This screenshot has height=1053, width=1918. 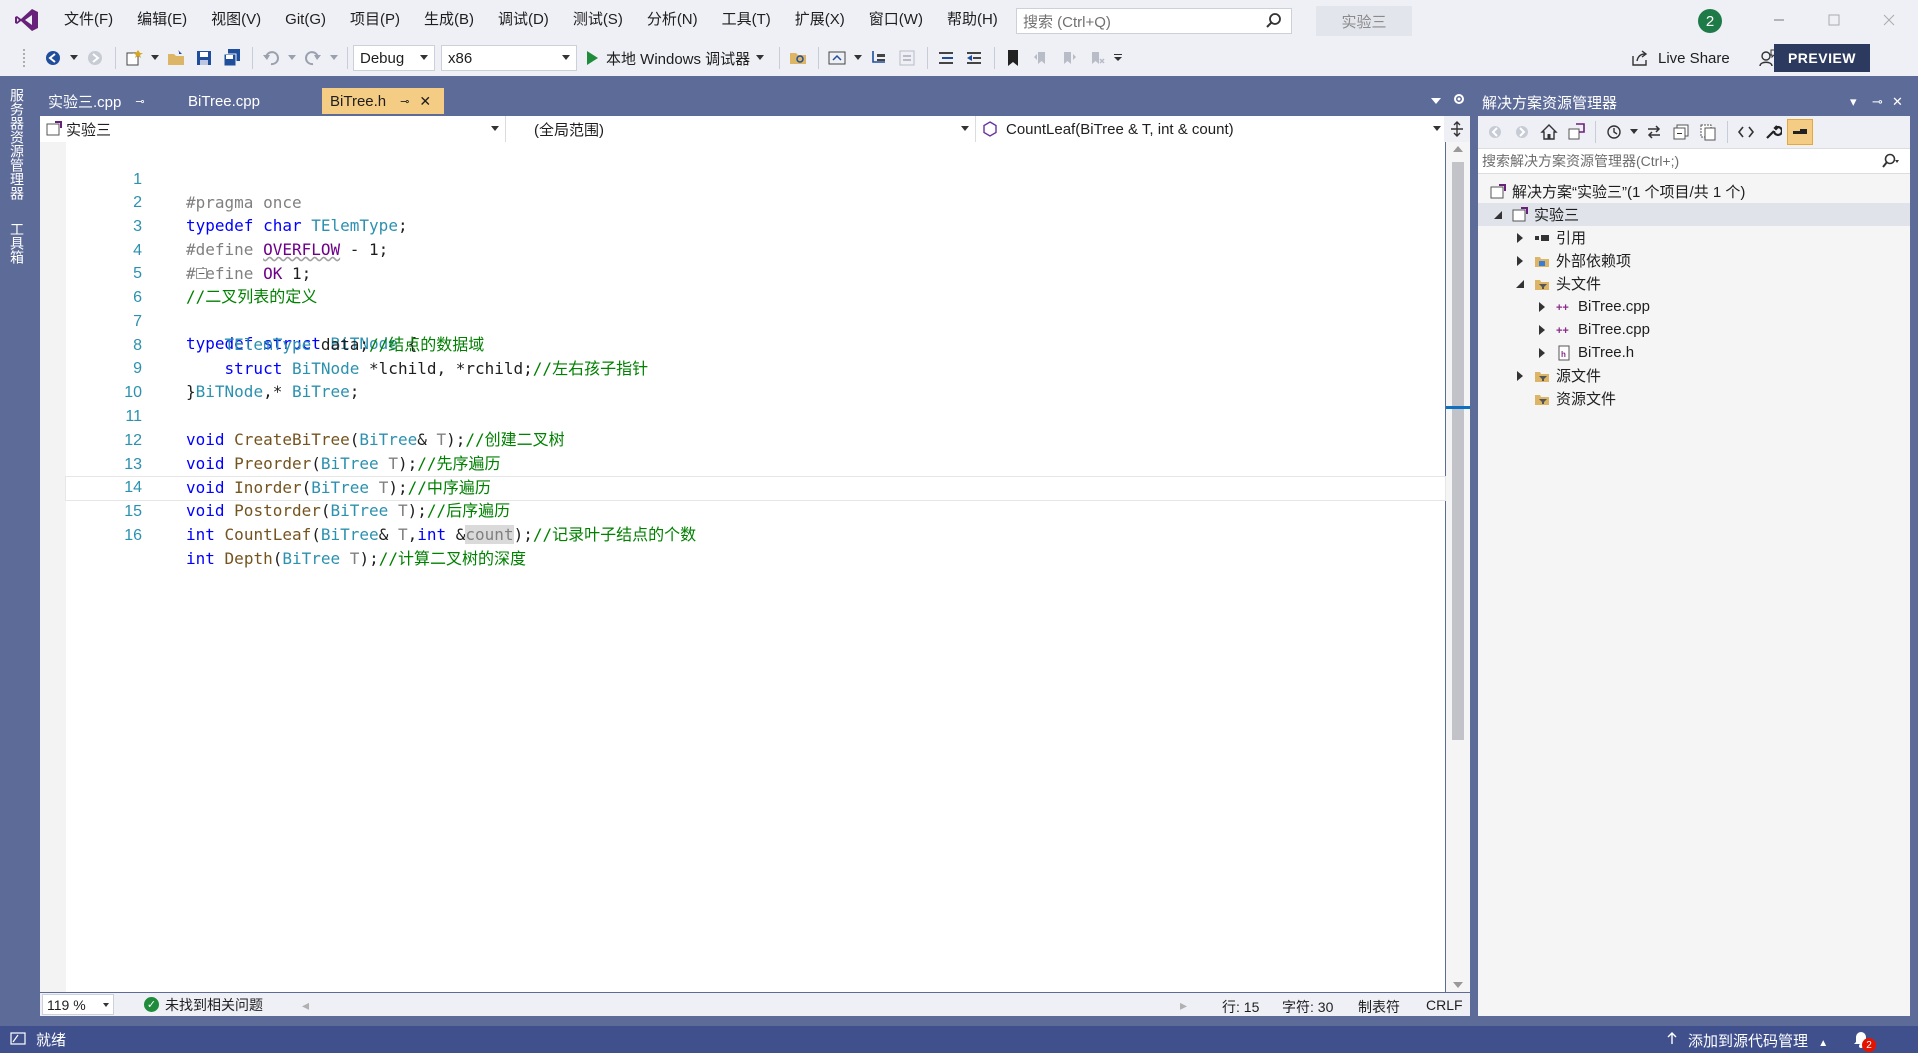 I want to click on navigate-back-icon, so click(x=53, y=58).